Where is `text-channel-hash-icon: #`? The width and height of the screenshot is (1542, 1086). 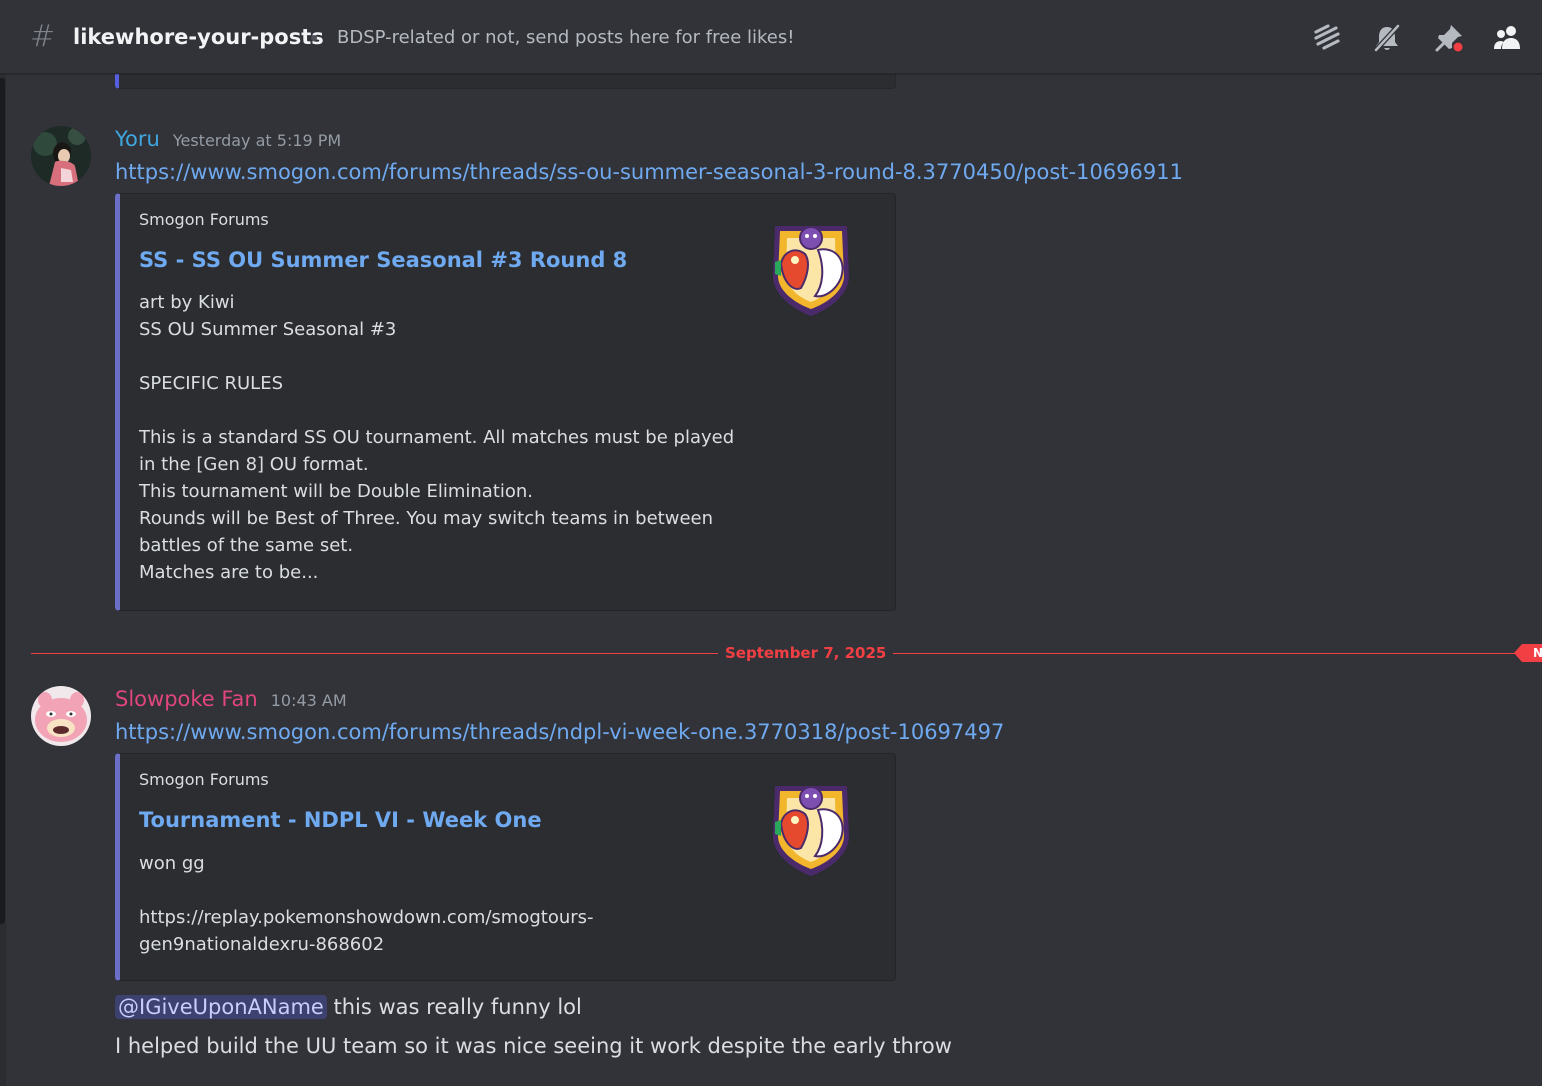 text-channel-hash-icon: # is located at coordinates (43, 36).